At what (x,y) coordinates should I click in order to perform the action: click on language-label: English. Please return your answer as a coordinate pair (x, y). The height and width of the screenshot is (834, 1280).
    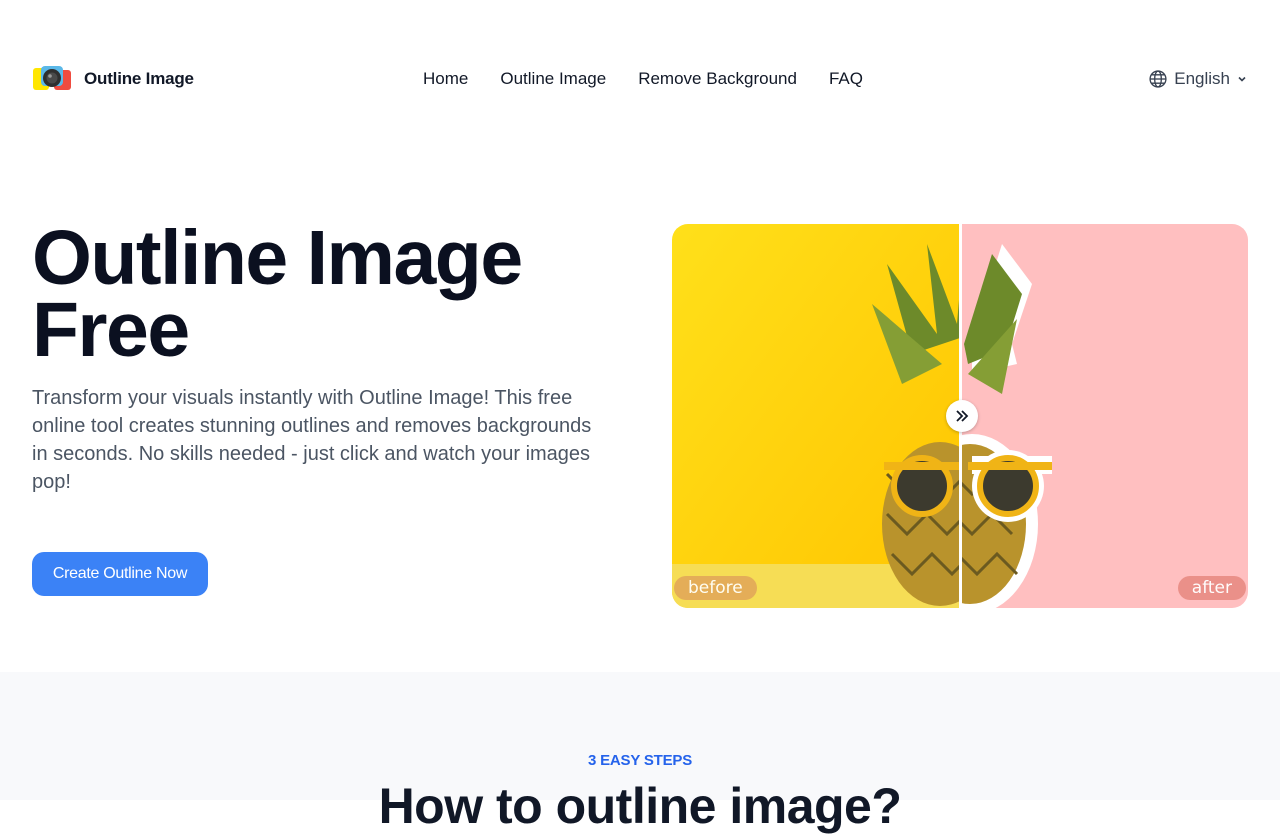
    Looking at the image, I should click on (1202, 78).